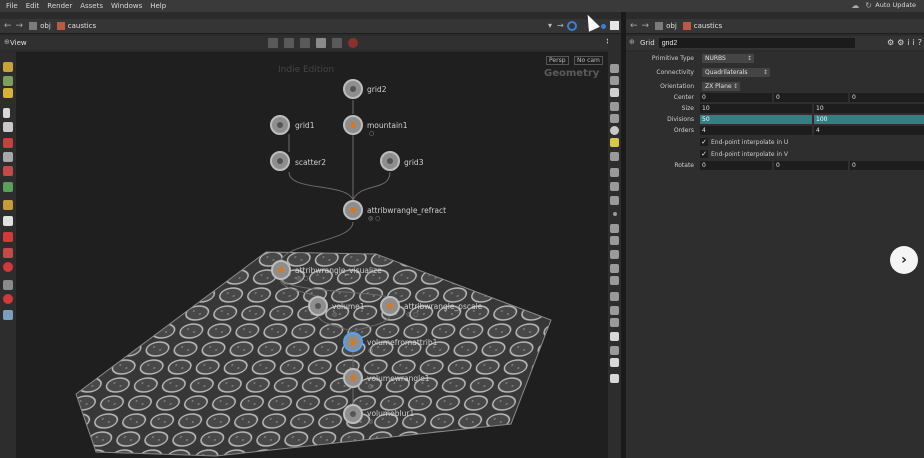 The width and height of the screenshot is (924, 458). I want to click on magnet-snap-icon, so click(8, 267).